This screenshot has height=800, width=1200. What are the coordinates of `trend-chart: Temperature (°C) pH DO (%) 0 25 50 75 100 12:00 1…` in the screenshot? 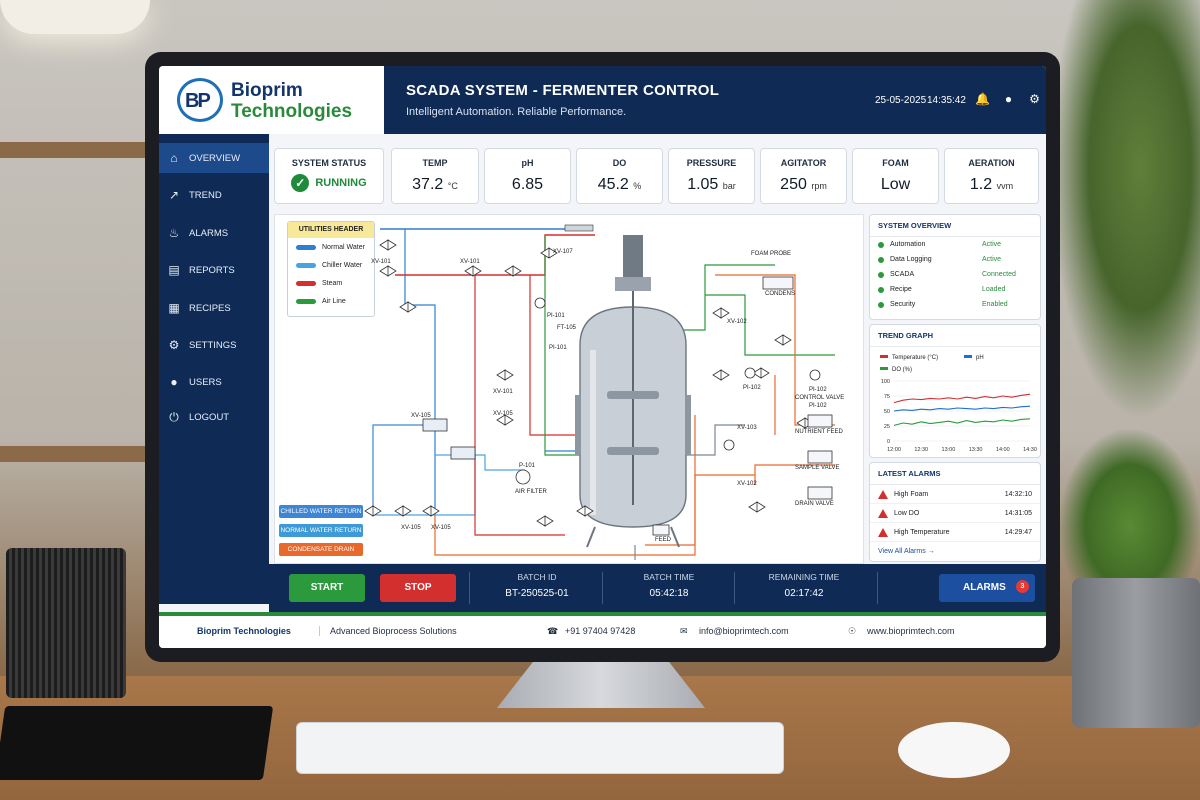 It's located at (958, 404).